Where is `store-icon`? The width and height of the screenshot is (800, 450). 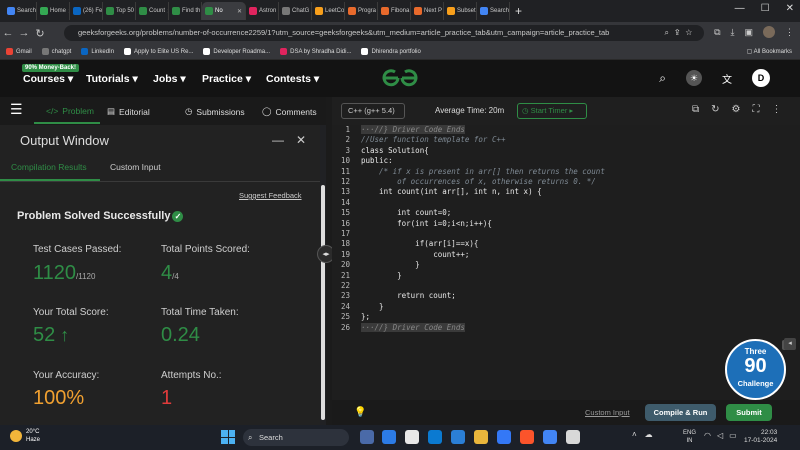
store-icon is located at coordinates (435, 437).